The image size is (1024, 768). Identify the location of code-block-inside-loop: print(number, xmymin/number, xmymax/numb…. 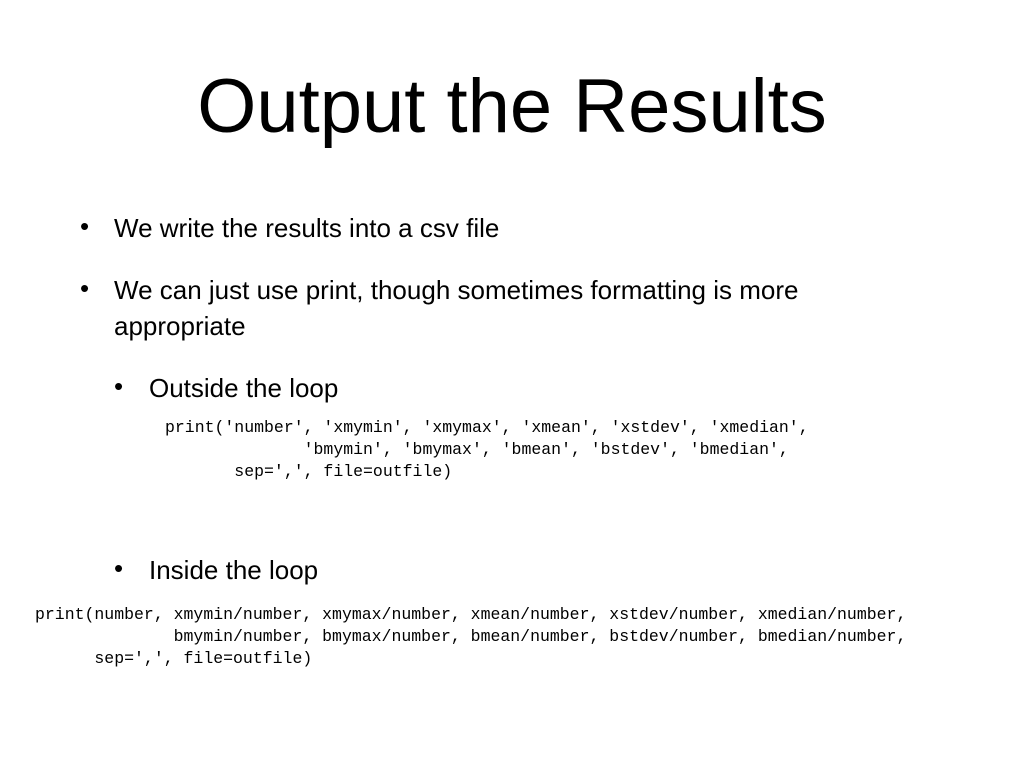
(471, 636).